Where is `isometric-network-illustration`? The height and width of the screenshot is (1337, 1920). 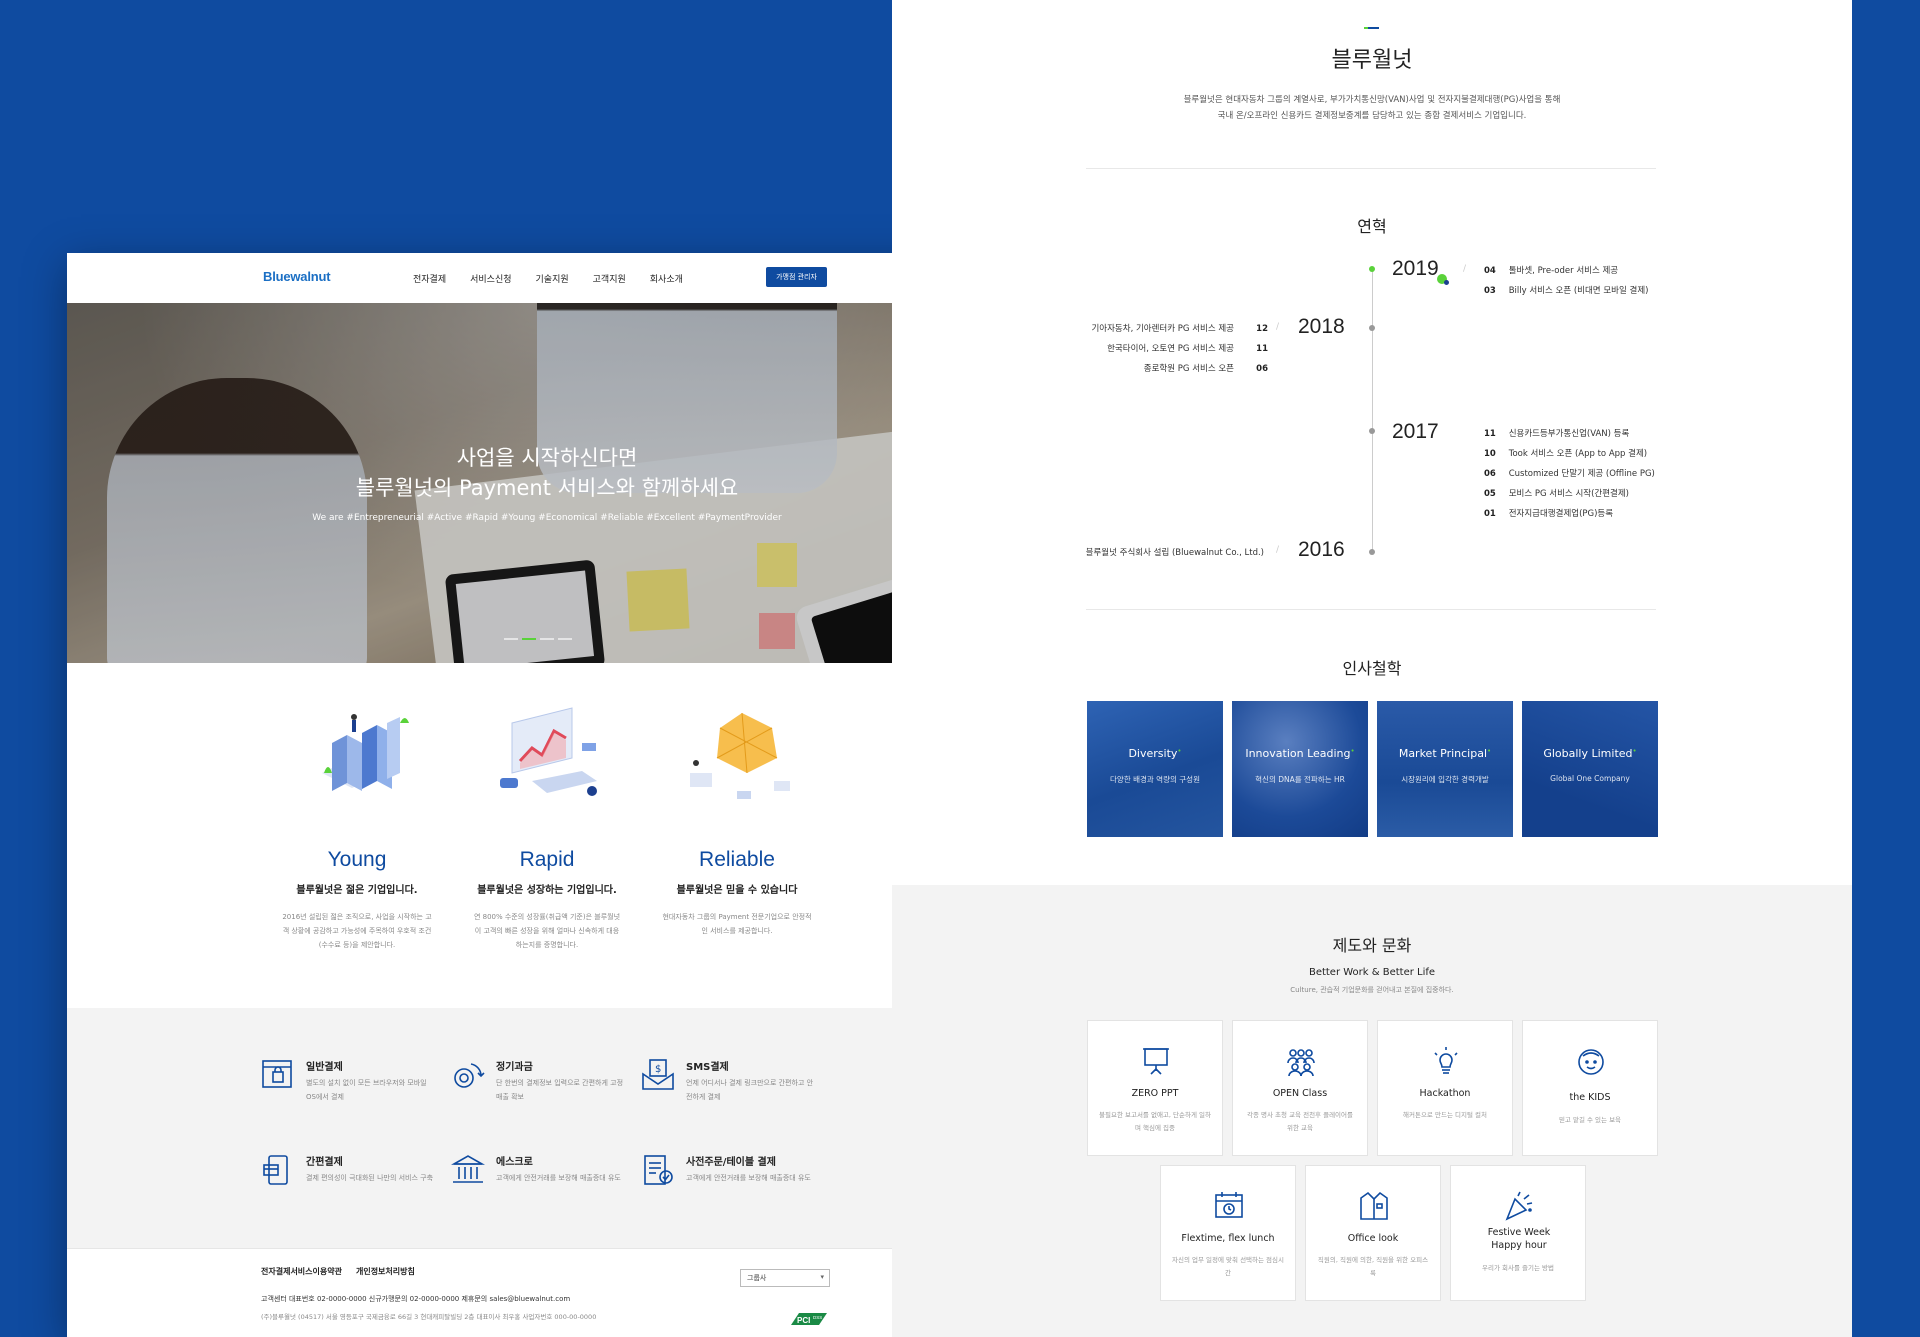 isometric-network-illustration is located at coordinates (740, 755).